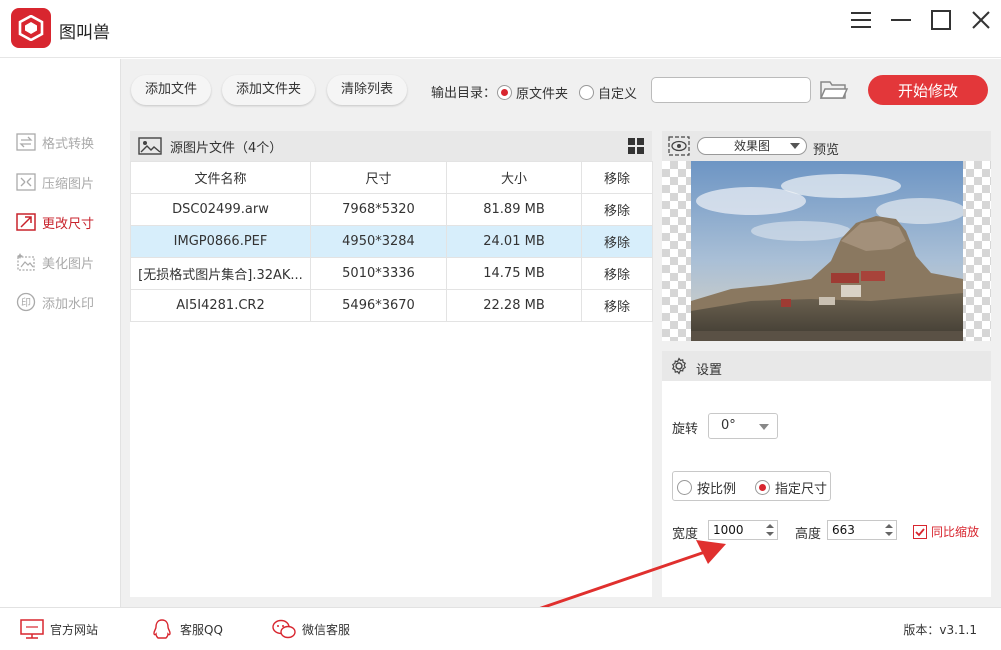 This screenshot has width=1001, height=650. I want to click on radio-label: 按比例, so click(717, 489).